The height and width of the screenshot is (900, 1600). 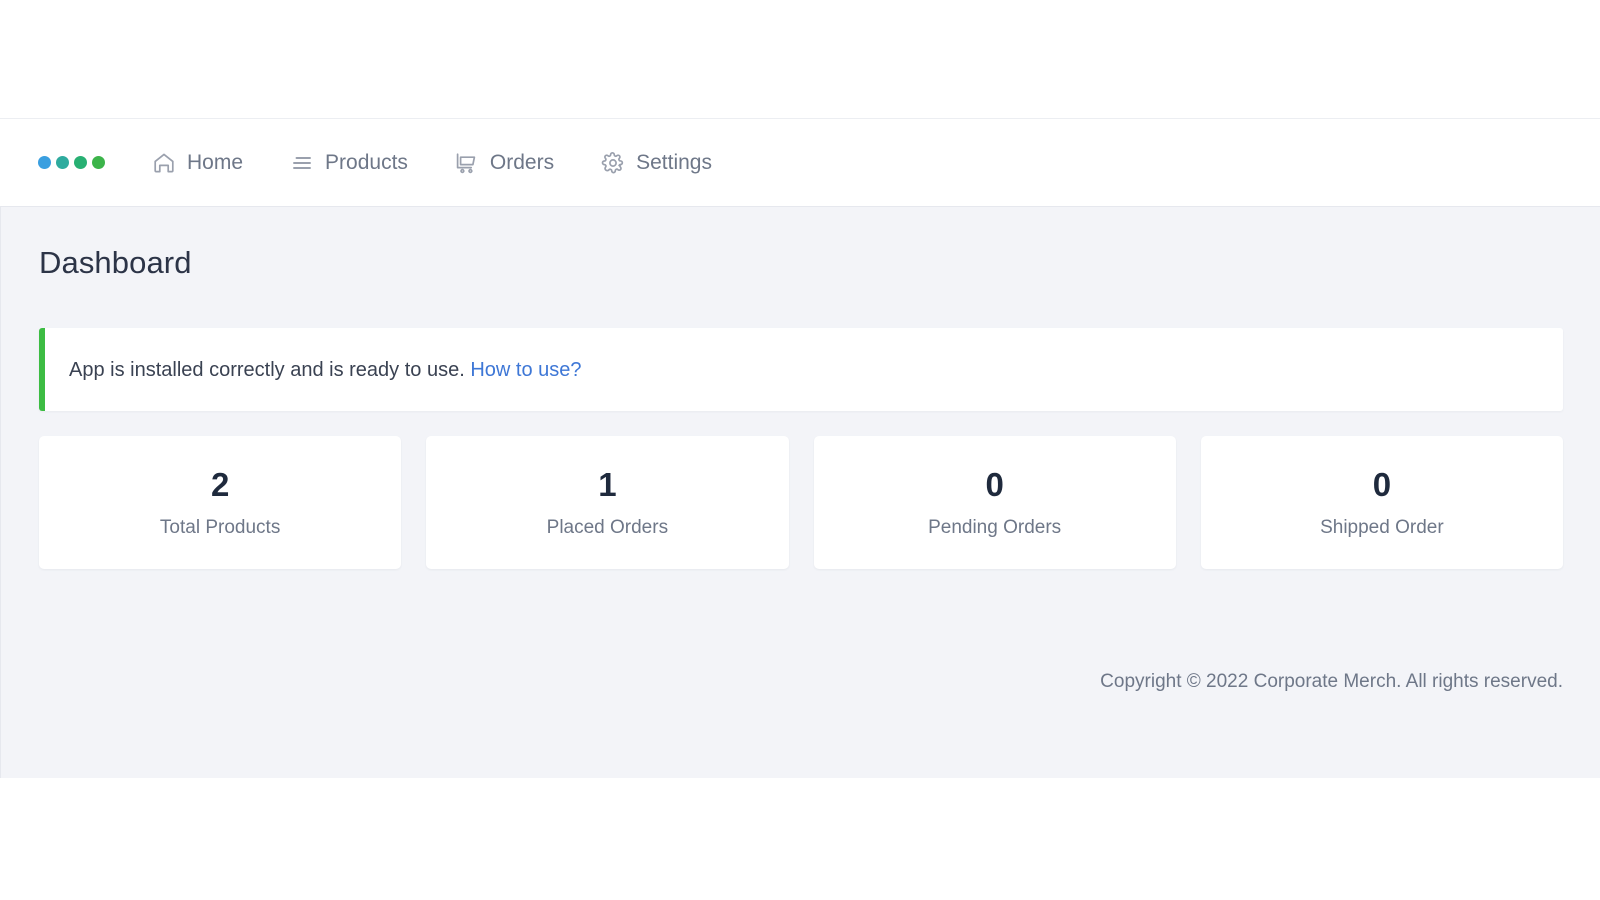 What do you see at coordinates (220, 484) in the screenshot?
I see `stat-value: 2` at bounding box center [220, 484].